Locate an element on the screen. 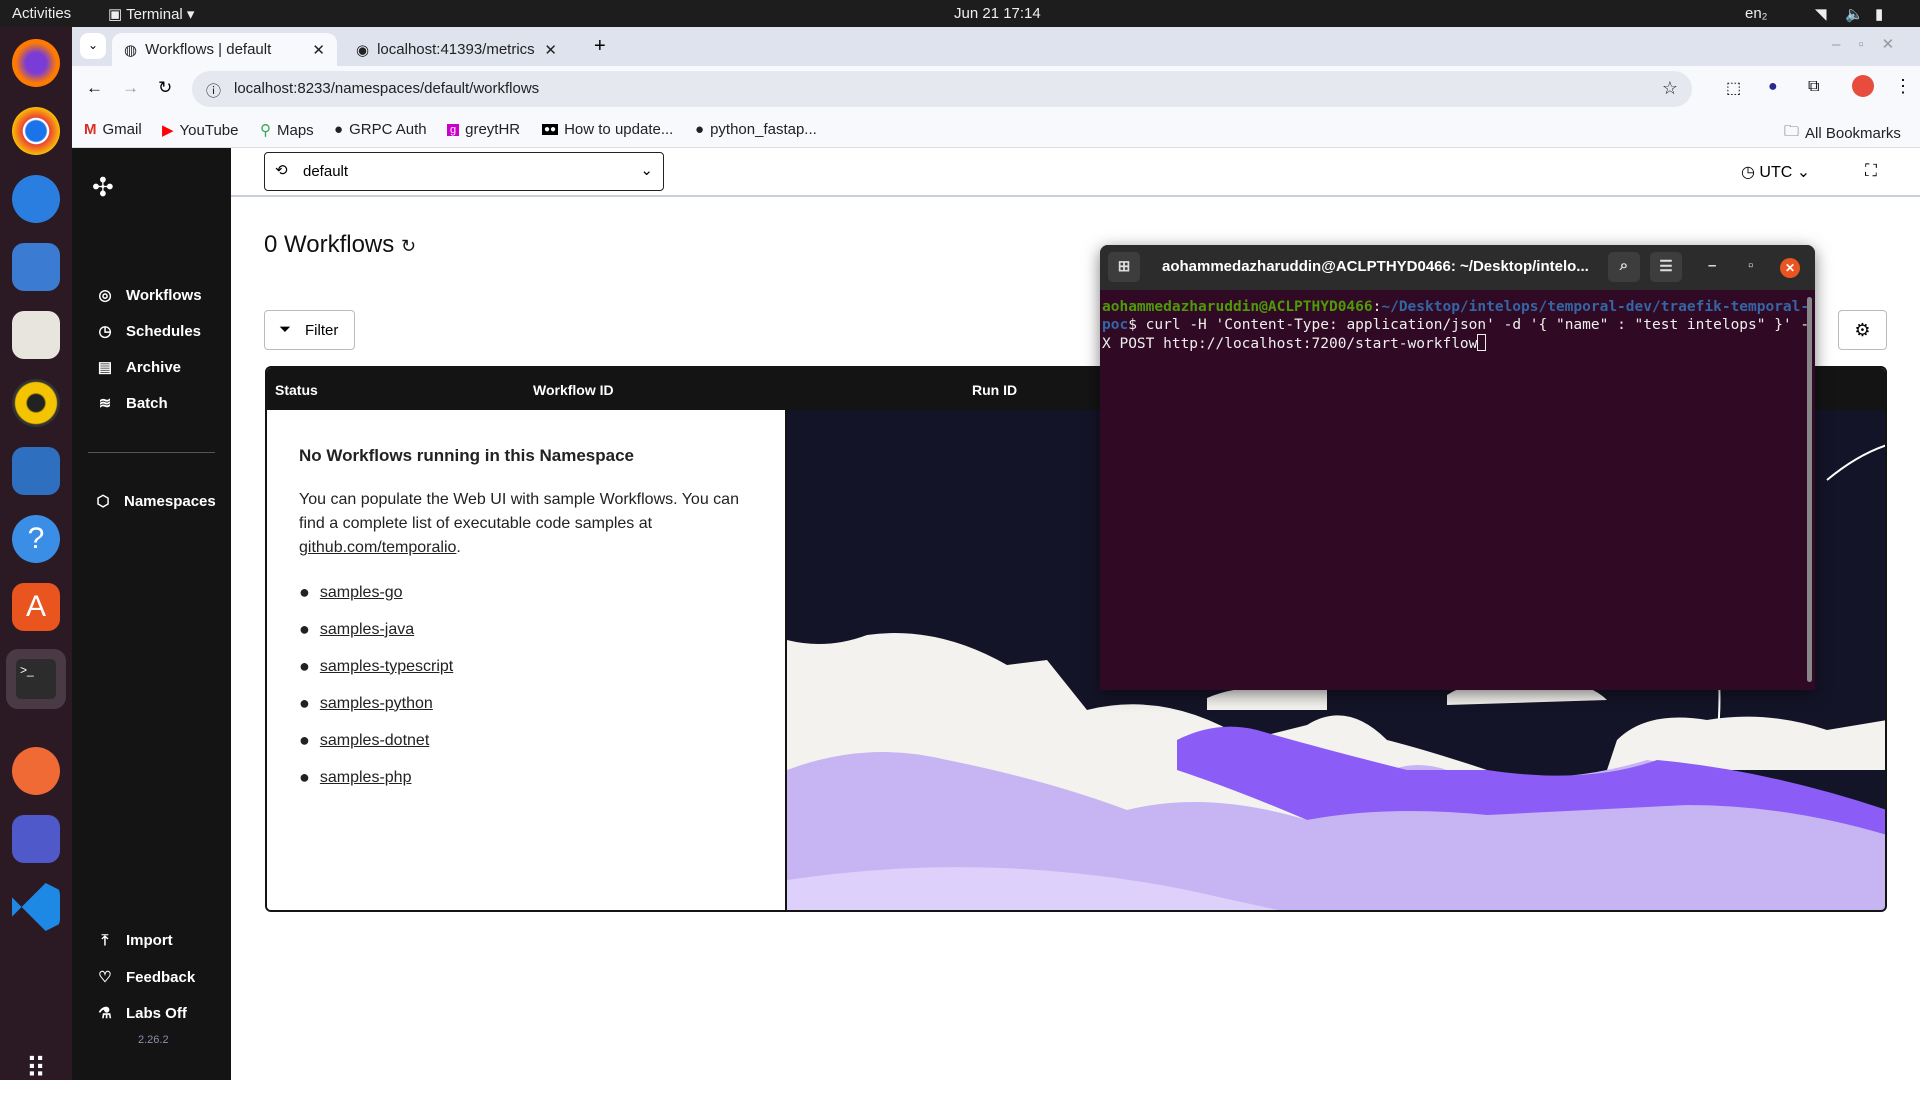  sample-link-item: ● samples-dotnet is located at coordinates (526, 740).